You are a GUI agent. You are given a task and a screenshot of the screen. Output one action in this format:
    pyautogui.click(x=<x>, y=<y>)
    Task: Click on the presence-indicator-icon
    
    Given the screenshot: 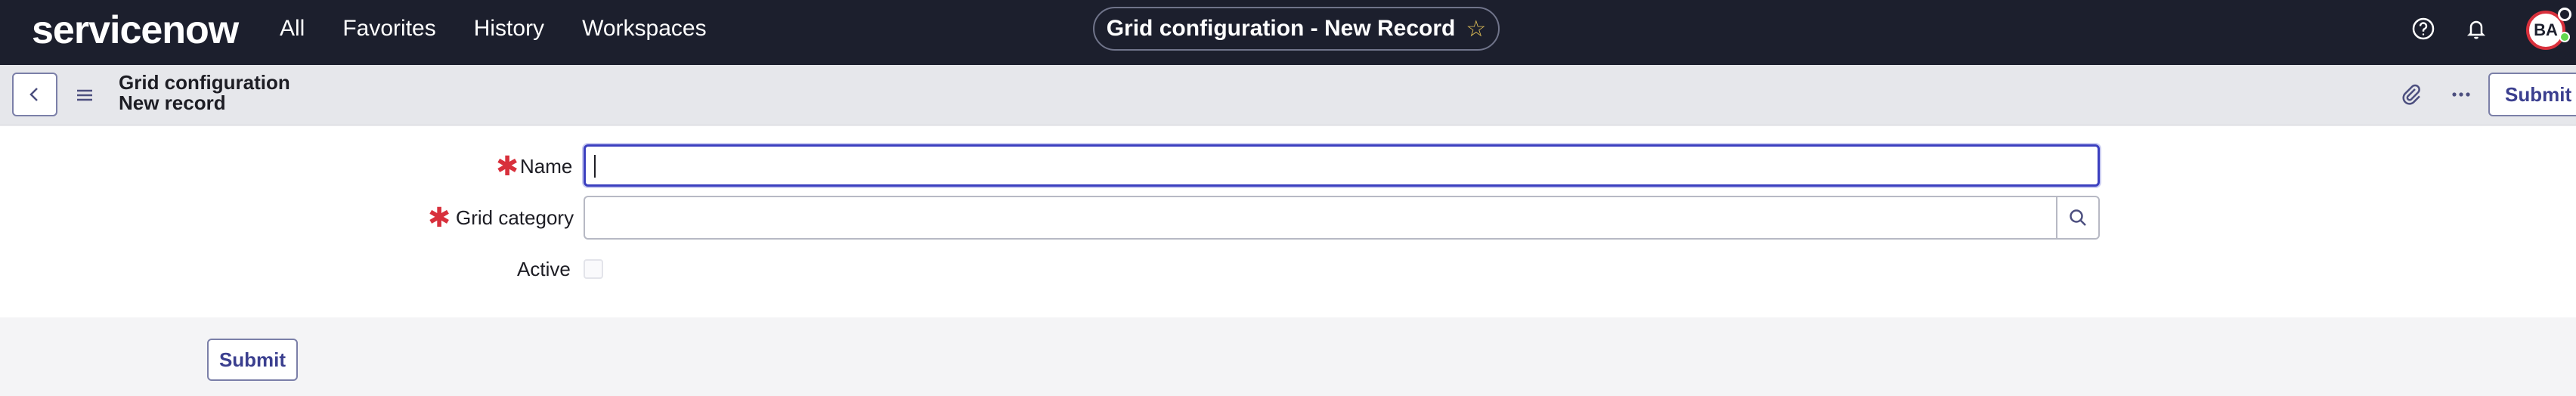 What is the action you would take?
    pyautogui.click(x=2564, y=37)
    